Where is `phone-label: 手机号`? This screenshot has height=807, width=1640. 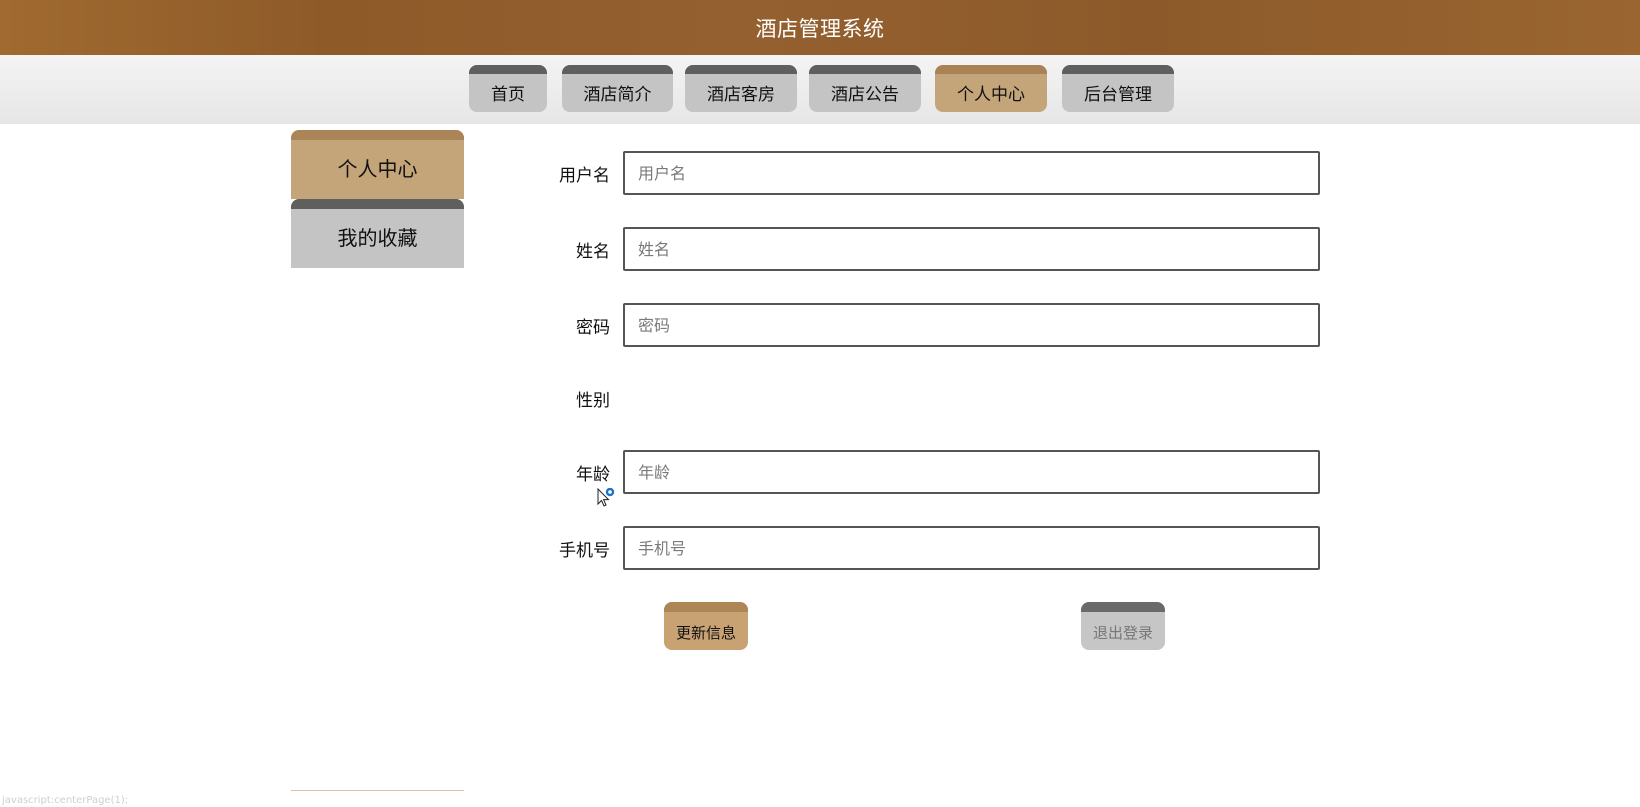 phone-label: 手机号 is located at coordinates (584, 550).